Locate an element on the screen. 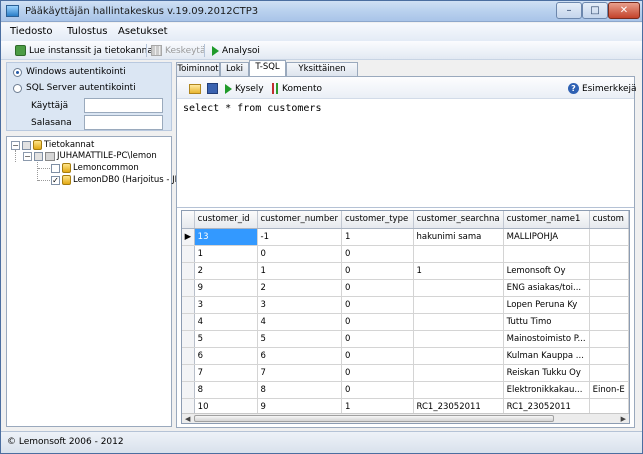  table-cell: Tuttu Timo is located at coordinates (546, 322).